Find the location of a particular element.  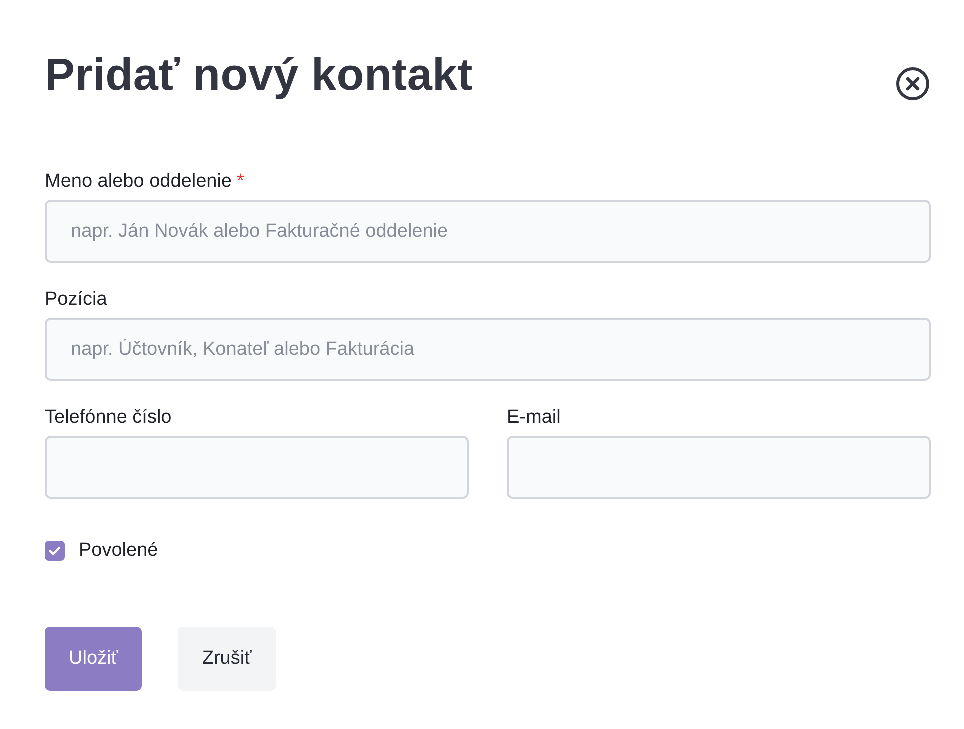

required-mark: * is located at coordinates (240, 182).